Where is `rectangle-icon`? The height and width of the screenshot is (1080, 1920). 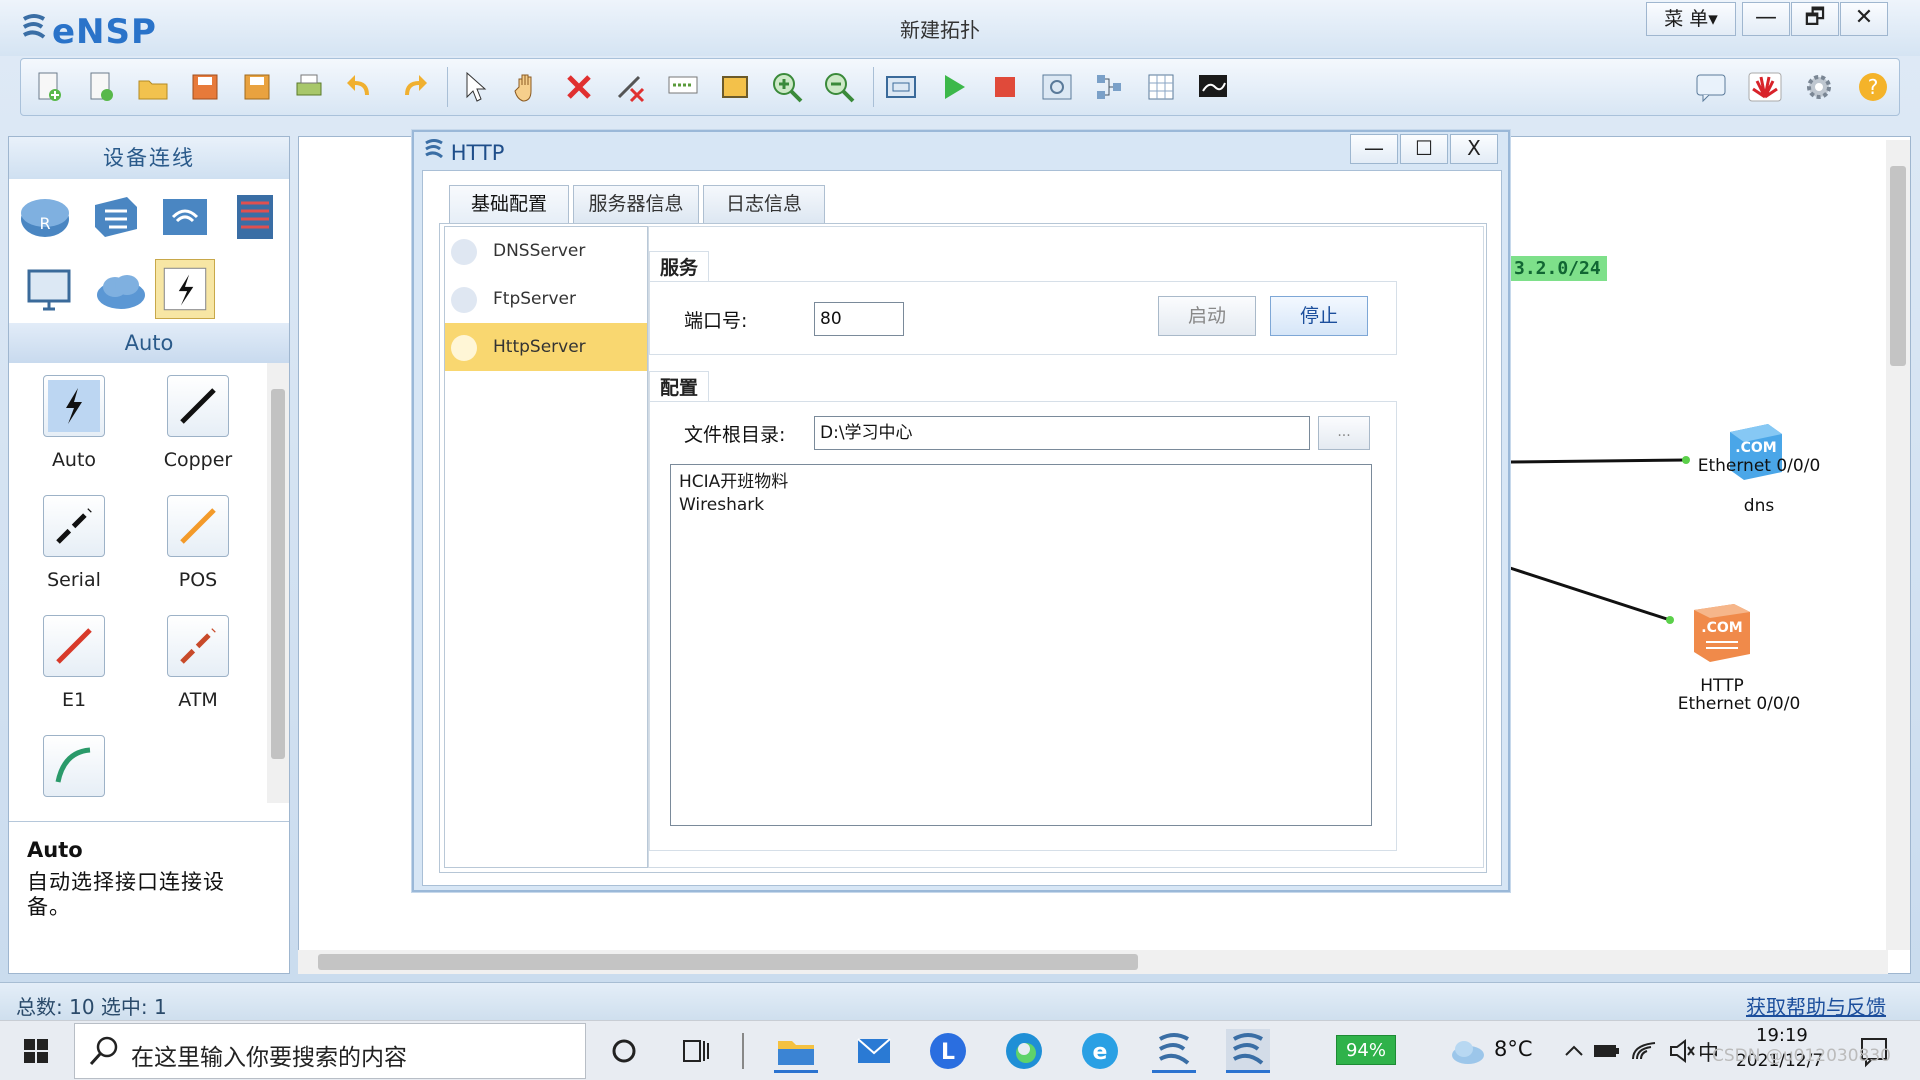
rectangle-icon is located at coordinates (735, 87).